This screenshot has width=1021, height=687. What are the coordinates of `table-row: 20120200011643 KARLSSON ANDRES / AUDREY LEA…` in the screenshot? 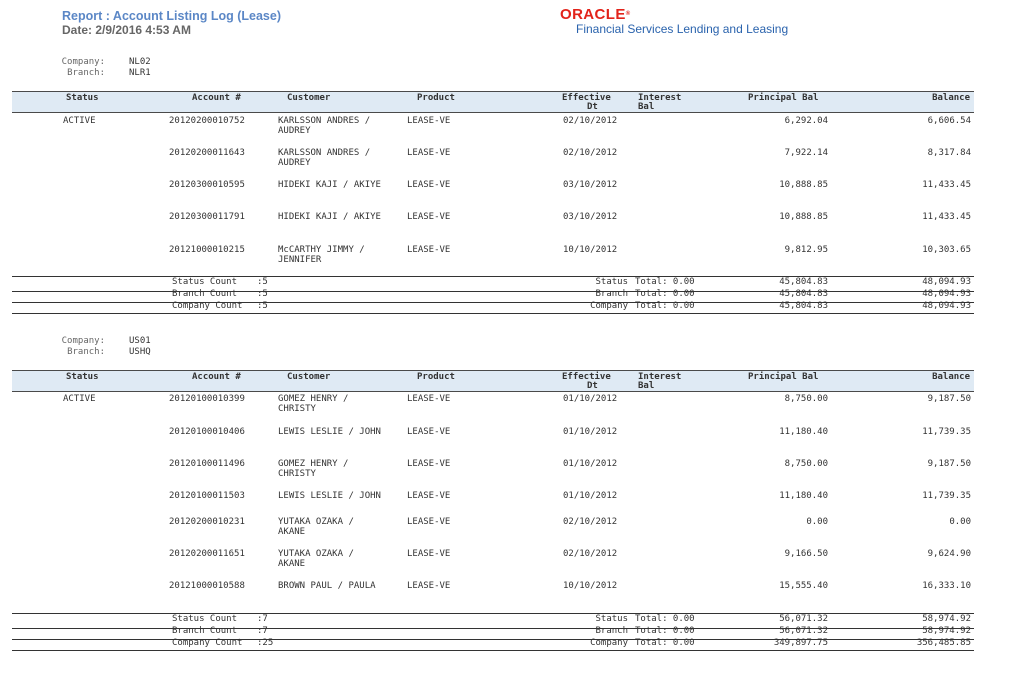 It's located at (510, 160).